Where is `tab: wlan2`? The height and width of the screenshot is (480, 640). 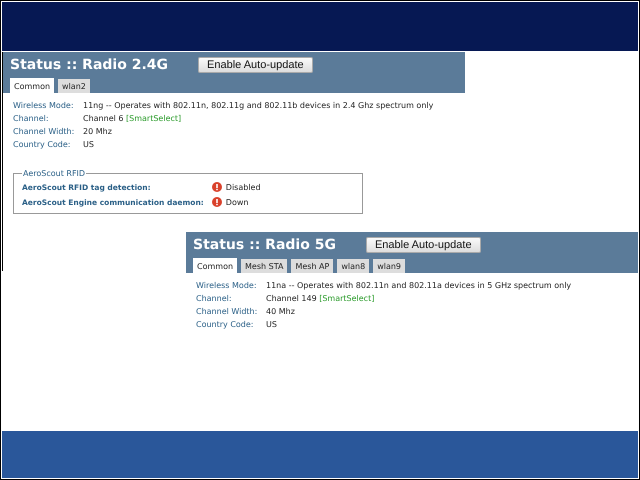 tab: wlan2 is located at coordinates (74, 86).